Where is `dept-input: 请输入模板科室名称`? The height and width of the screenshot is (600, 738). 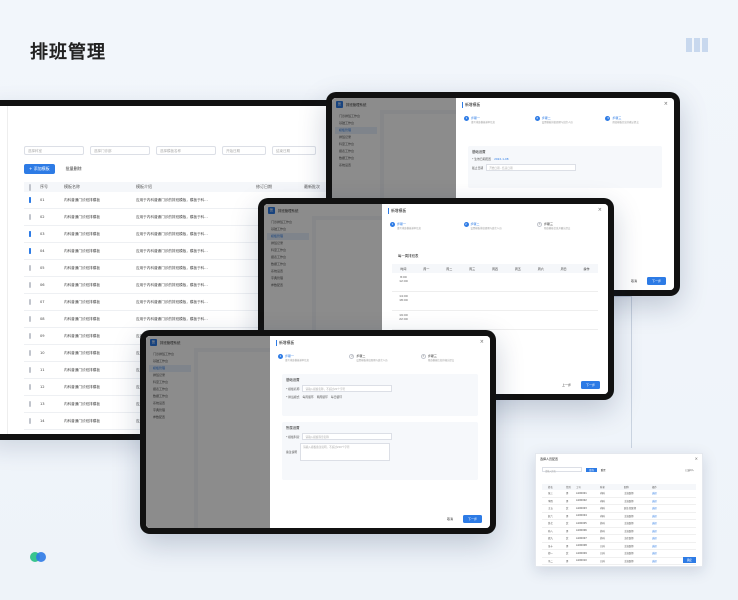
dept-input: 请输入模板科室名称 is located at coordinates (347, 436).